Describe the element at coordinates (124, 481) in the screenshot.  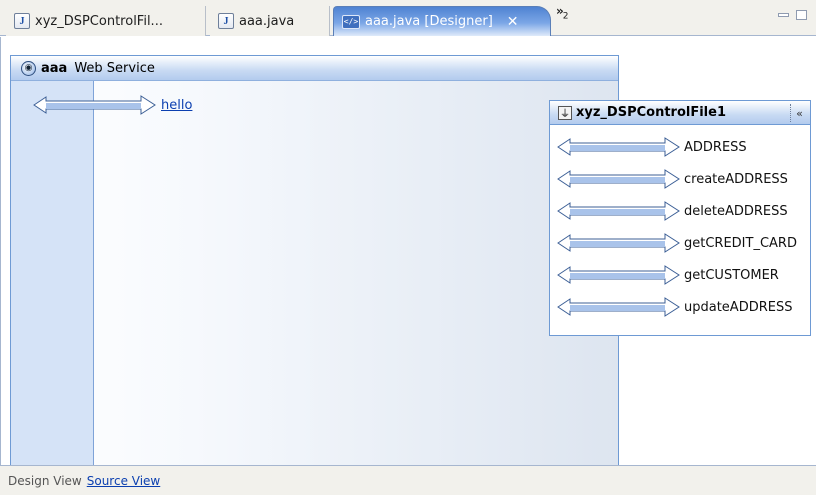
I see `source-view-link: Source View` at that location.